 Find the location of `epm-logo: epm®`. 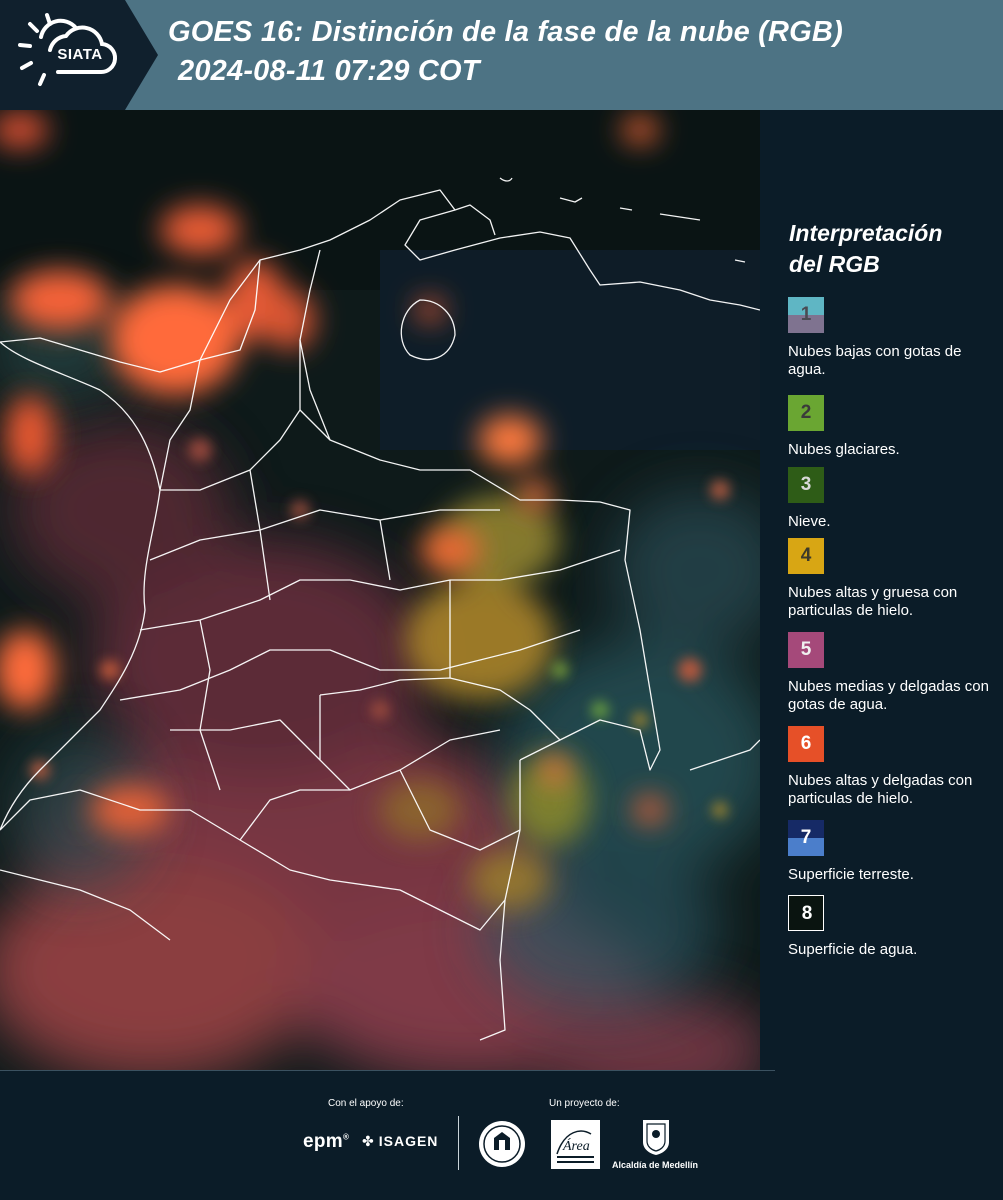

epm-logo: epm® is located at coordinates (326, 1142).